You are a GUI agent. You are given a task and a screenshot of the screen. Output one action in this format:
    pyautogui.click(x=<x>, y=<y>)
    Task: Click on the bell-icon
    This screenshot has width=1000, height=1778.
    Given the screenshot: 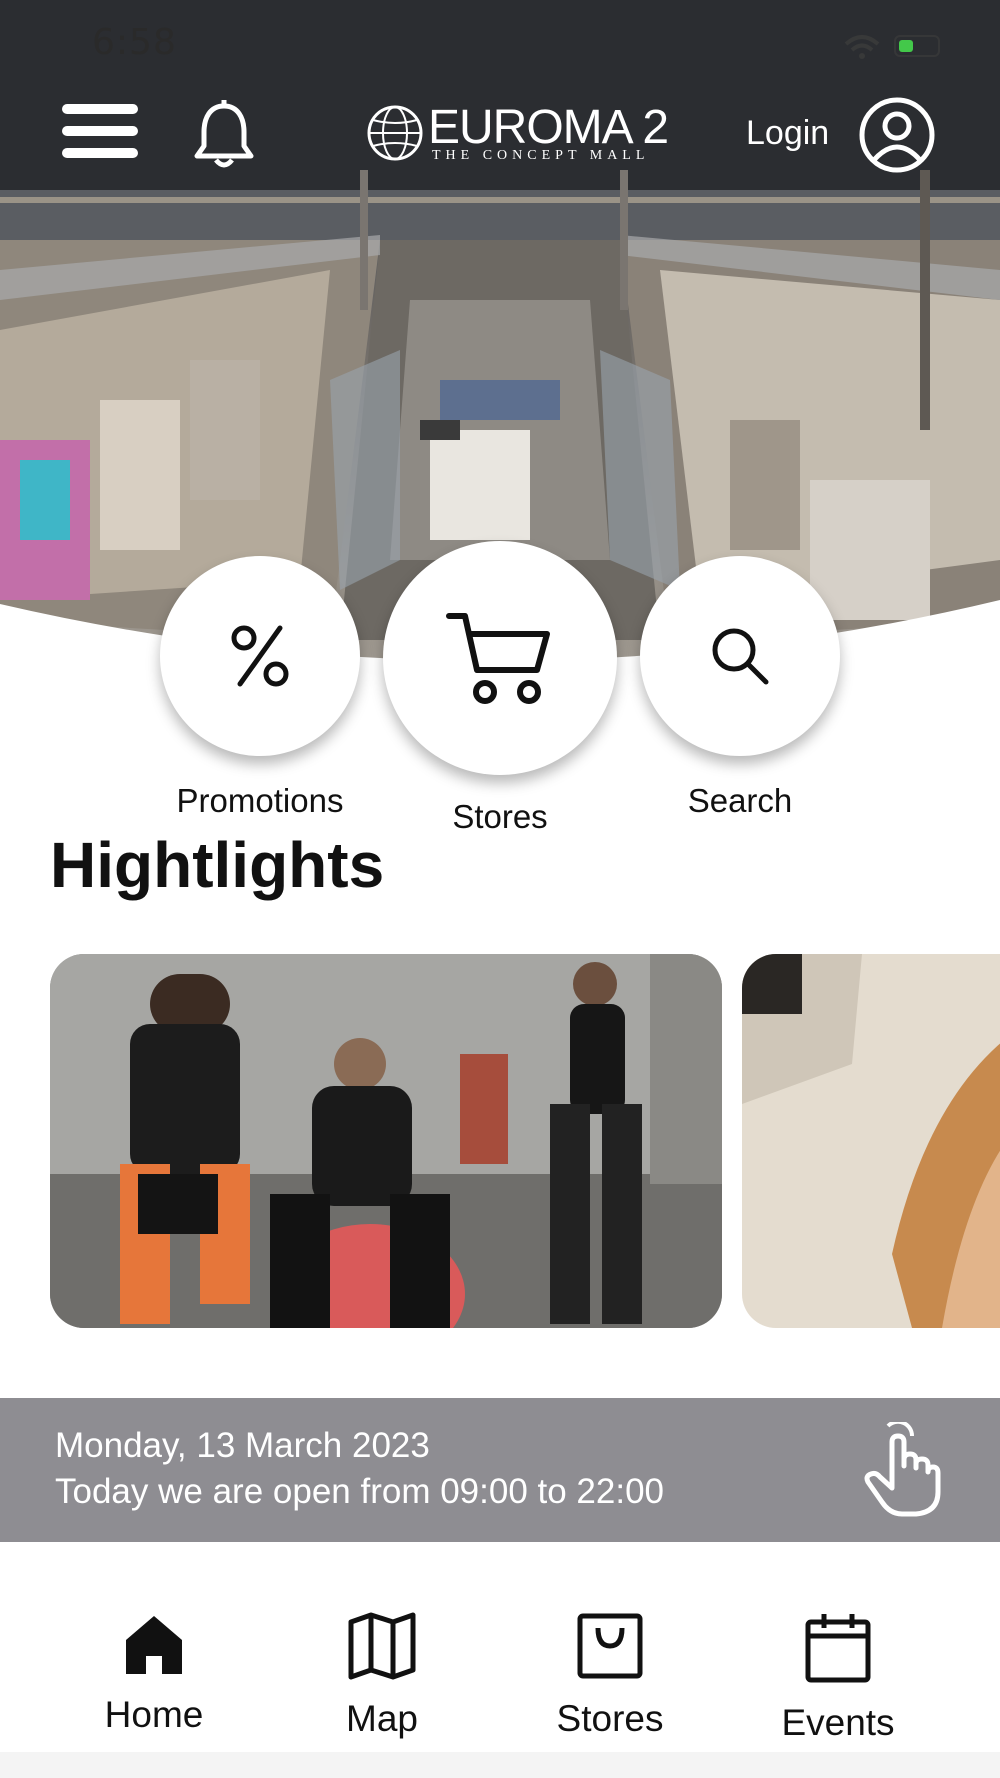 What is the action you would take?
    pyautogui.click(x=224, y=135)
    